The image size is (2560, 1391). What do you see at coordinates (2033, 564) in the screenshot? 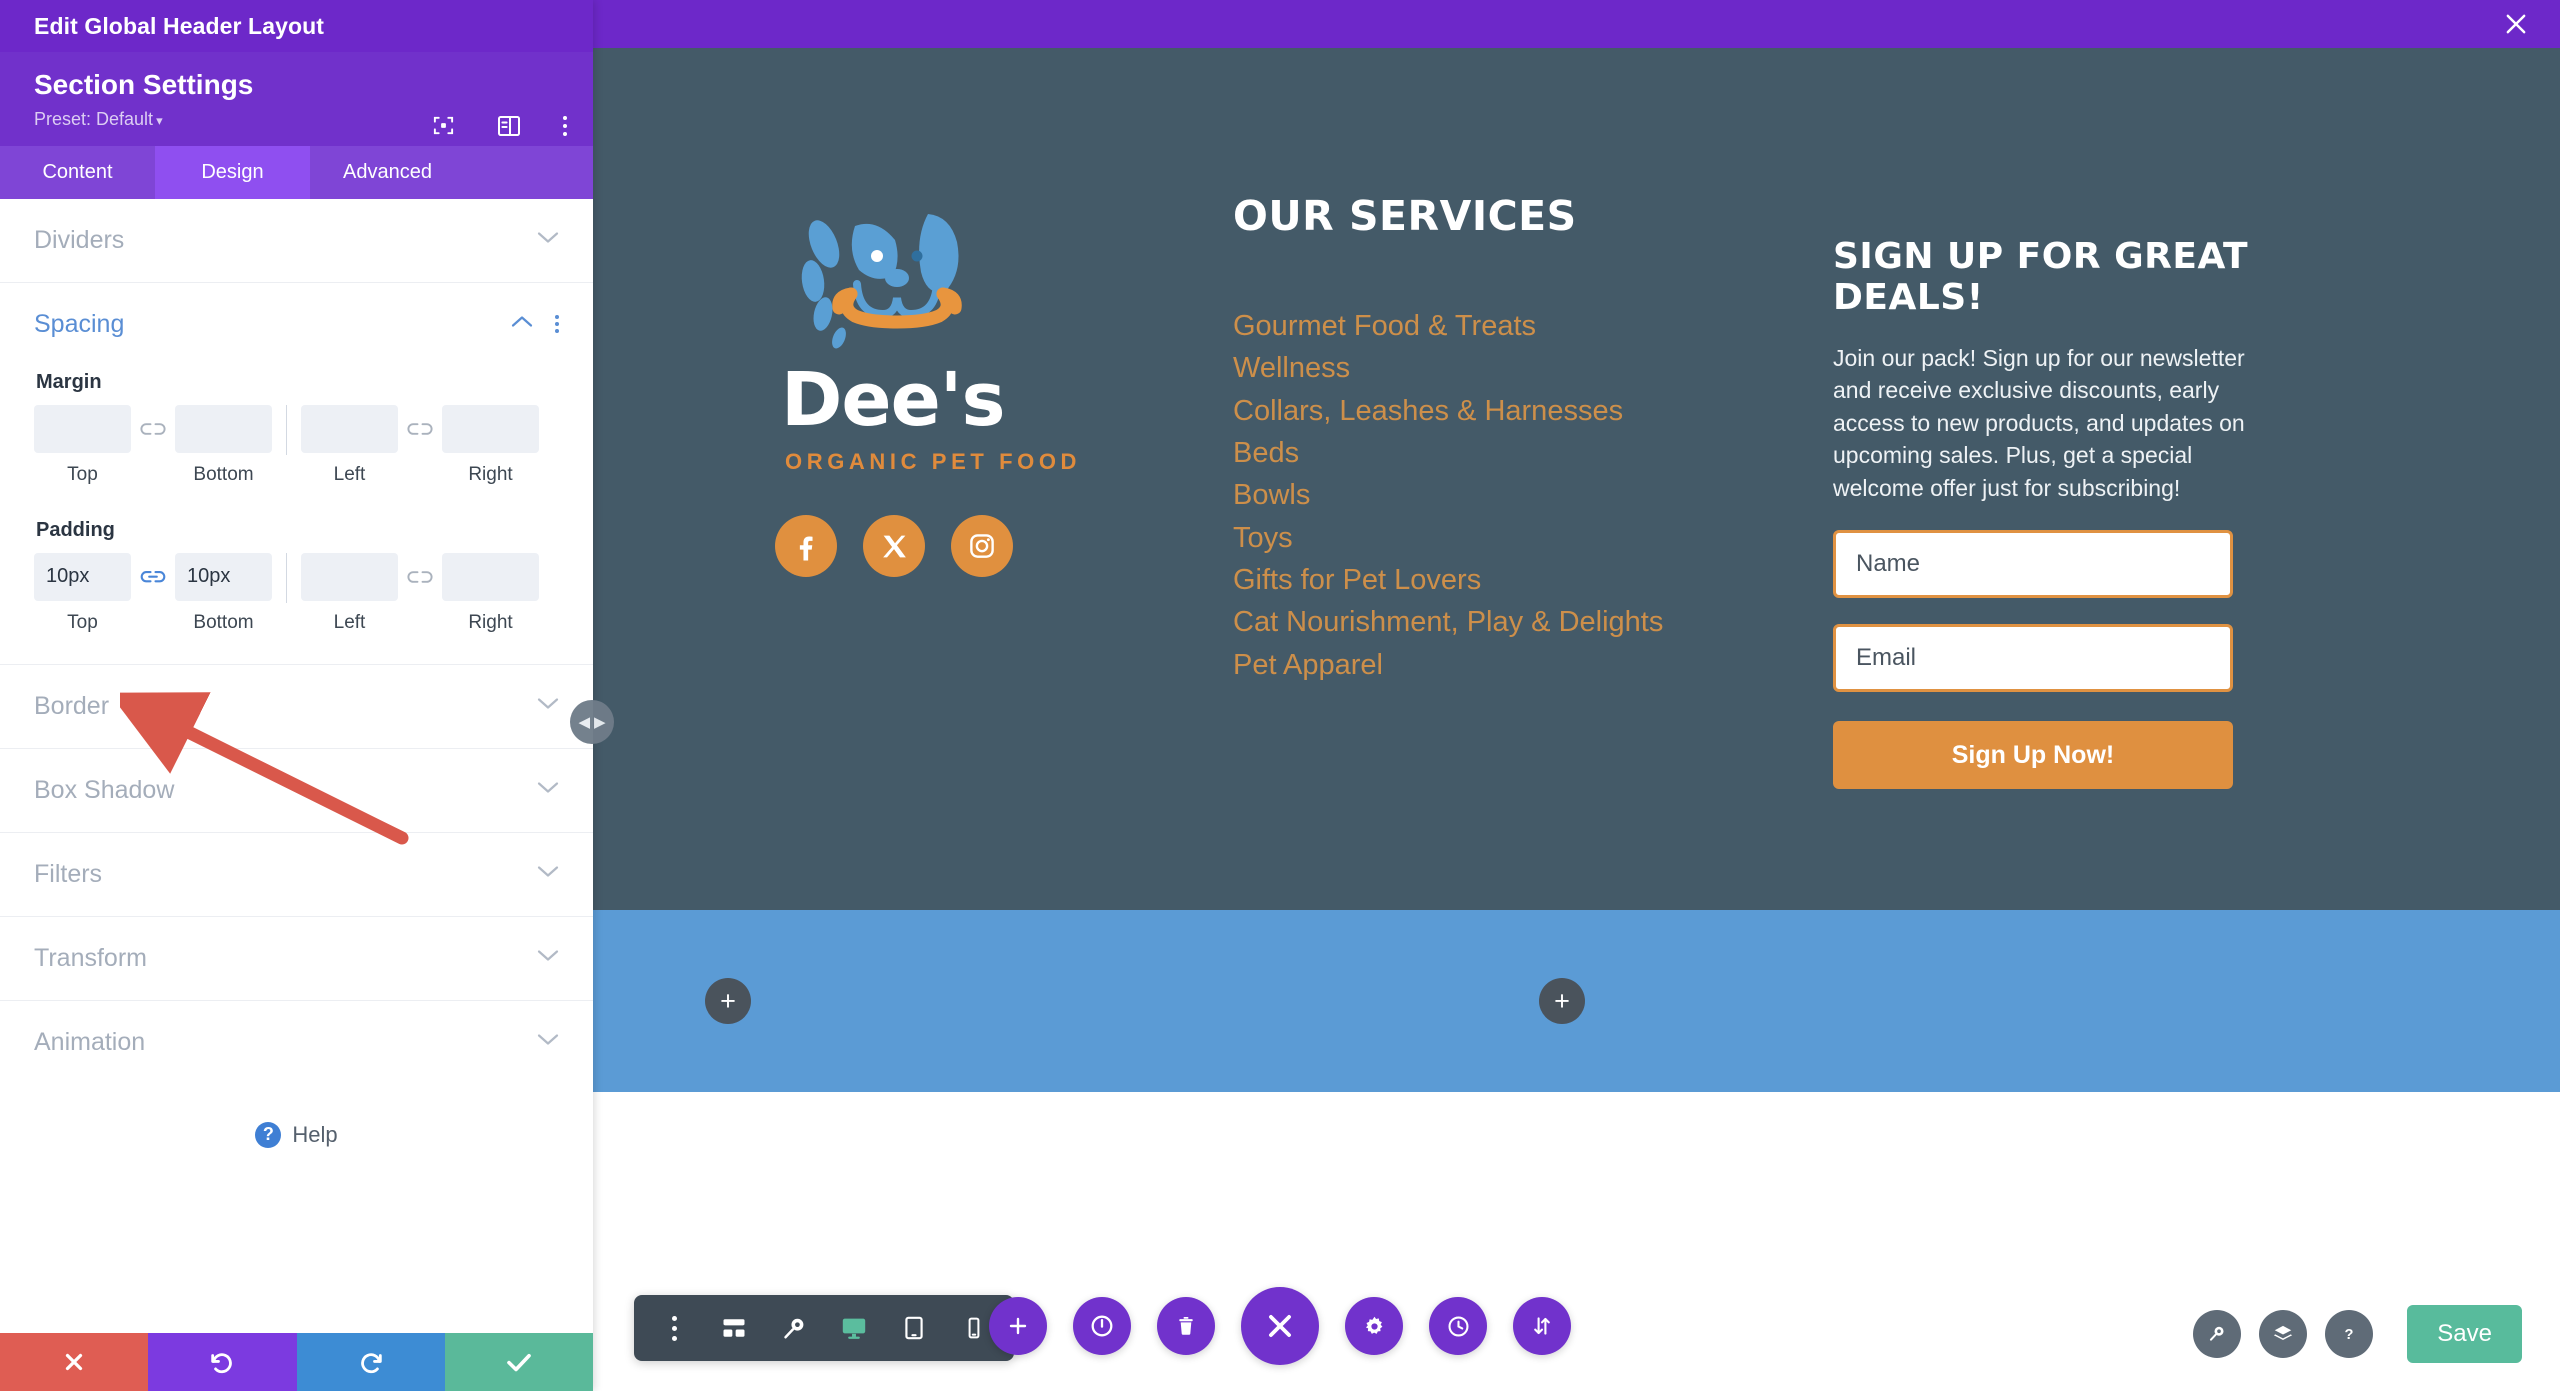
I see `signup-name-input` at bounding box center [2033, 564].